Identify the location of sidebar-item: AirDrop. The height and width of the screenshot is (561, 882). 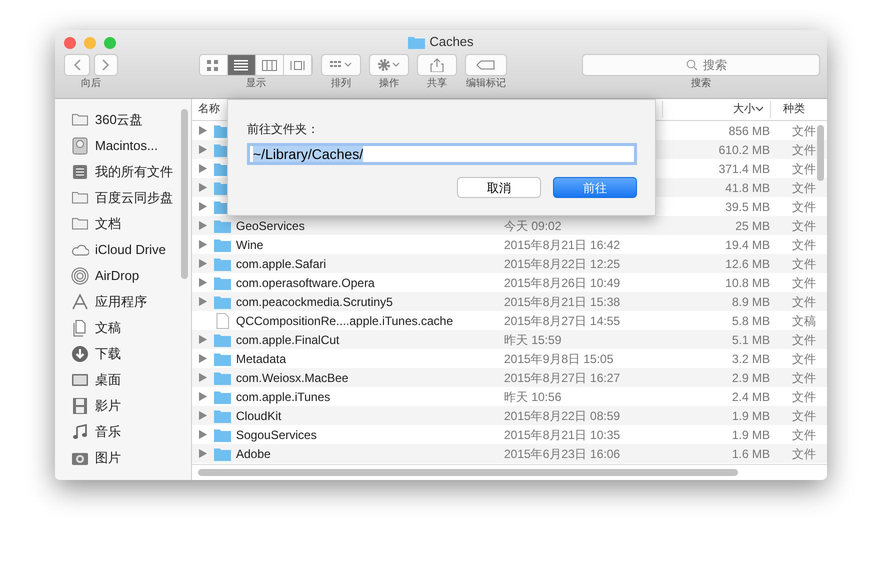
(117, 276).